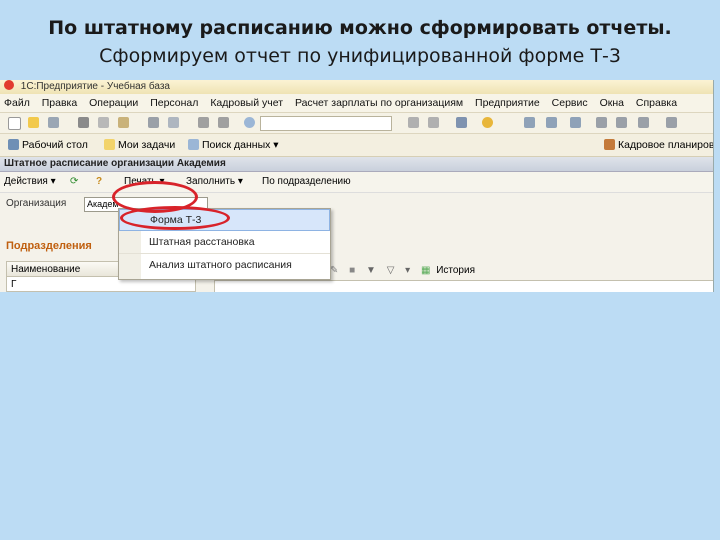 The width and height of the screenshot is (720, 540). What do you see at coordinates (371, 270) in the screenshot?
I see `filter-icon: ▼` at bounding box center [371, 270].